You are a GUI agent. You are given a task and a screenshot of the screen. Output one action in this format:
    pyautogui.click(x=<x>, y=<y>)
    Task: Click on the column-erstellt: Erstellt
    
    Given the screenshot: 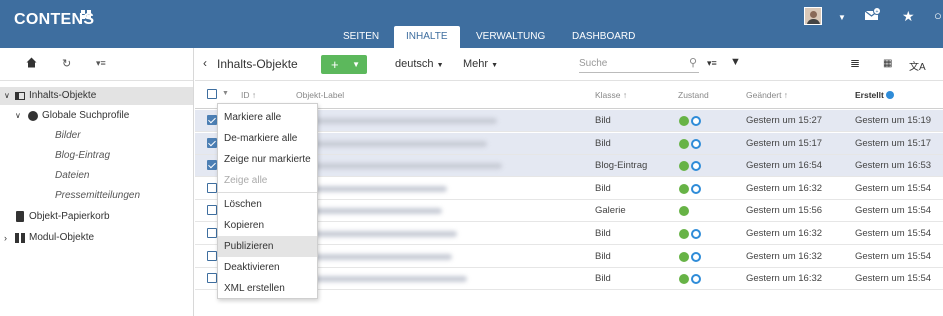 What is the action you would take?
    pyautogui.click(x=875, y=95)
    